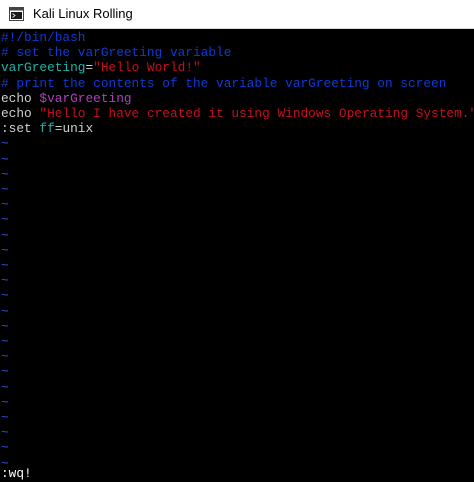 Image resolution: width=474 pixels, height=482 pixels. I want to click on buffer-line: #!/bin/bash, so click(43, 37).